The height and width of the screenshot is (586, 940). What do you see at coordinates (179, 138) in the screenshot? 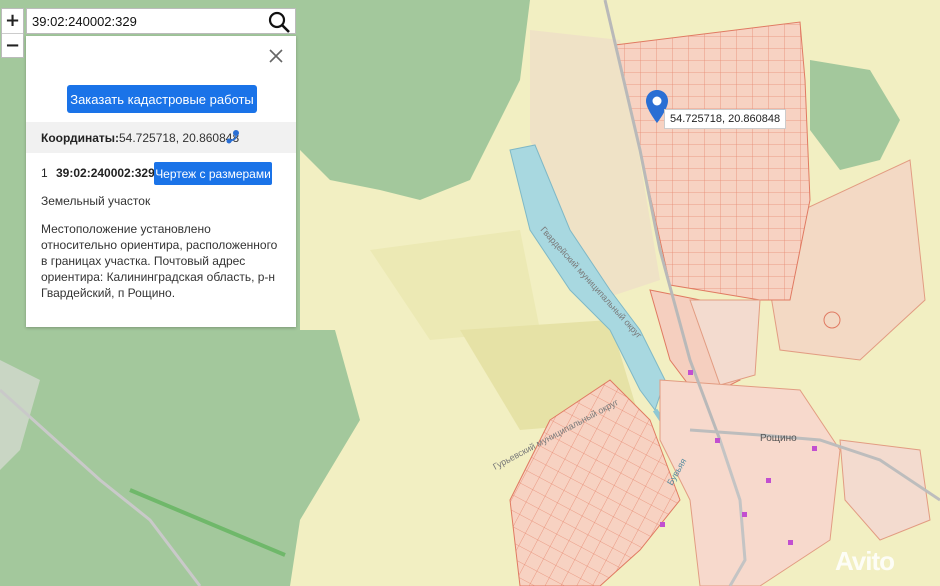
I see `coordinates-value: 54.725718, 20.860848` at bounding box center [179, 138].